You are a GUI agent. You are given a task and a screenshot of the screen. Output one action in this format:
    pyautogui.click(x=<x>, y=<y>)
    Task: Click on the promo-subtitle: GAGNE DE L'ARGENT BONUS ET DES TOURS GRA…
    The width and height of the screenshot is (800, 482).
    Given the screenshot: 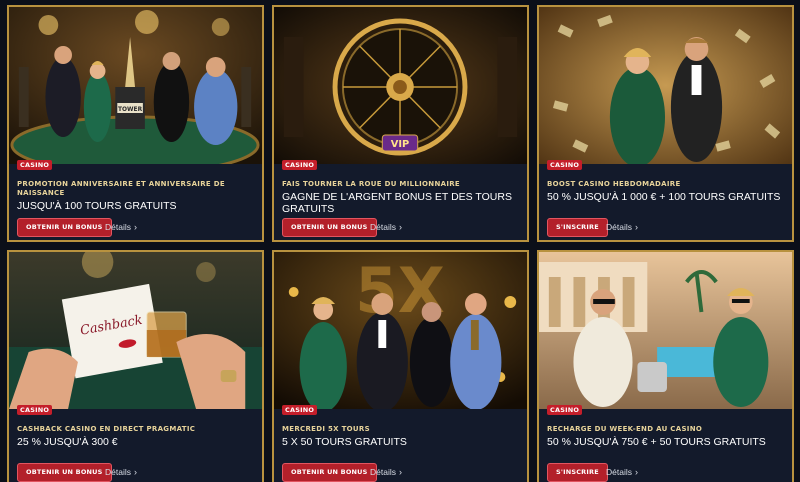 What is the action you would take?
    pyautogui.click(x=397, y=203)
    